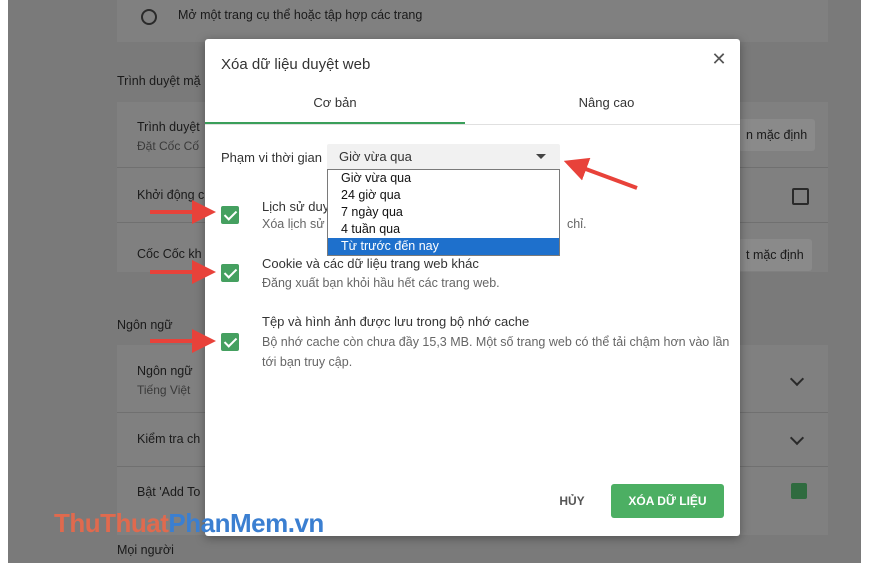 The height and width of the screenshot is (563, 869). What do you see at coordinates (189, 523) in the screenshot?
I see `watermark-logo: ThuThuatPhanMem.vn` at bounding box center [189, 523].